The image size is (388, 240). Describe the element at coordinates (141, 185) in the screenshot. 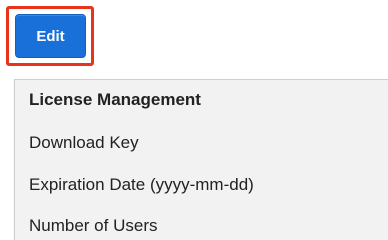

I see `menu-item-expiration-date: Expiration Date (yyyy-mm-dd)` at that location.